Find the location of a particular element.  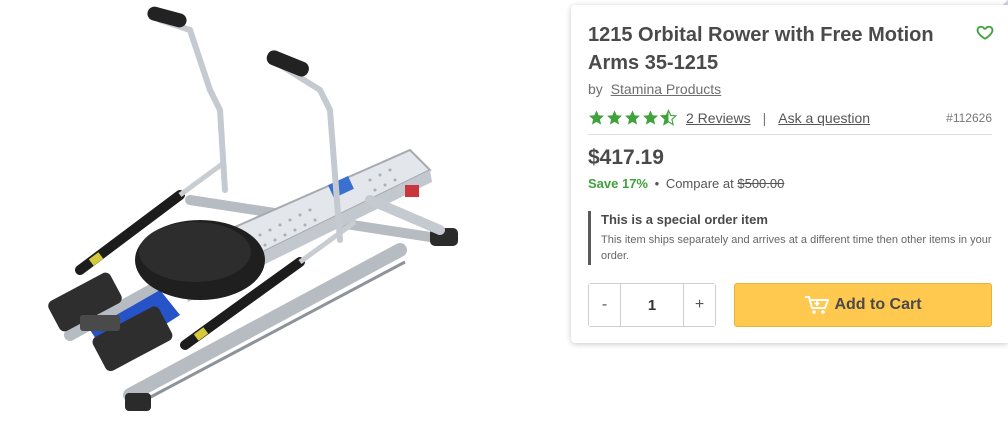

compare-price: $500.00 is located at coordinates (761, 183).